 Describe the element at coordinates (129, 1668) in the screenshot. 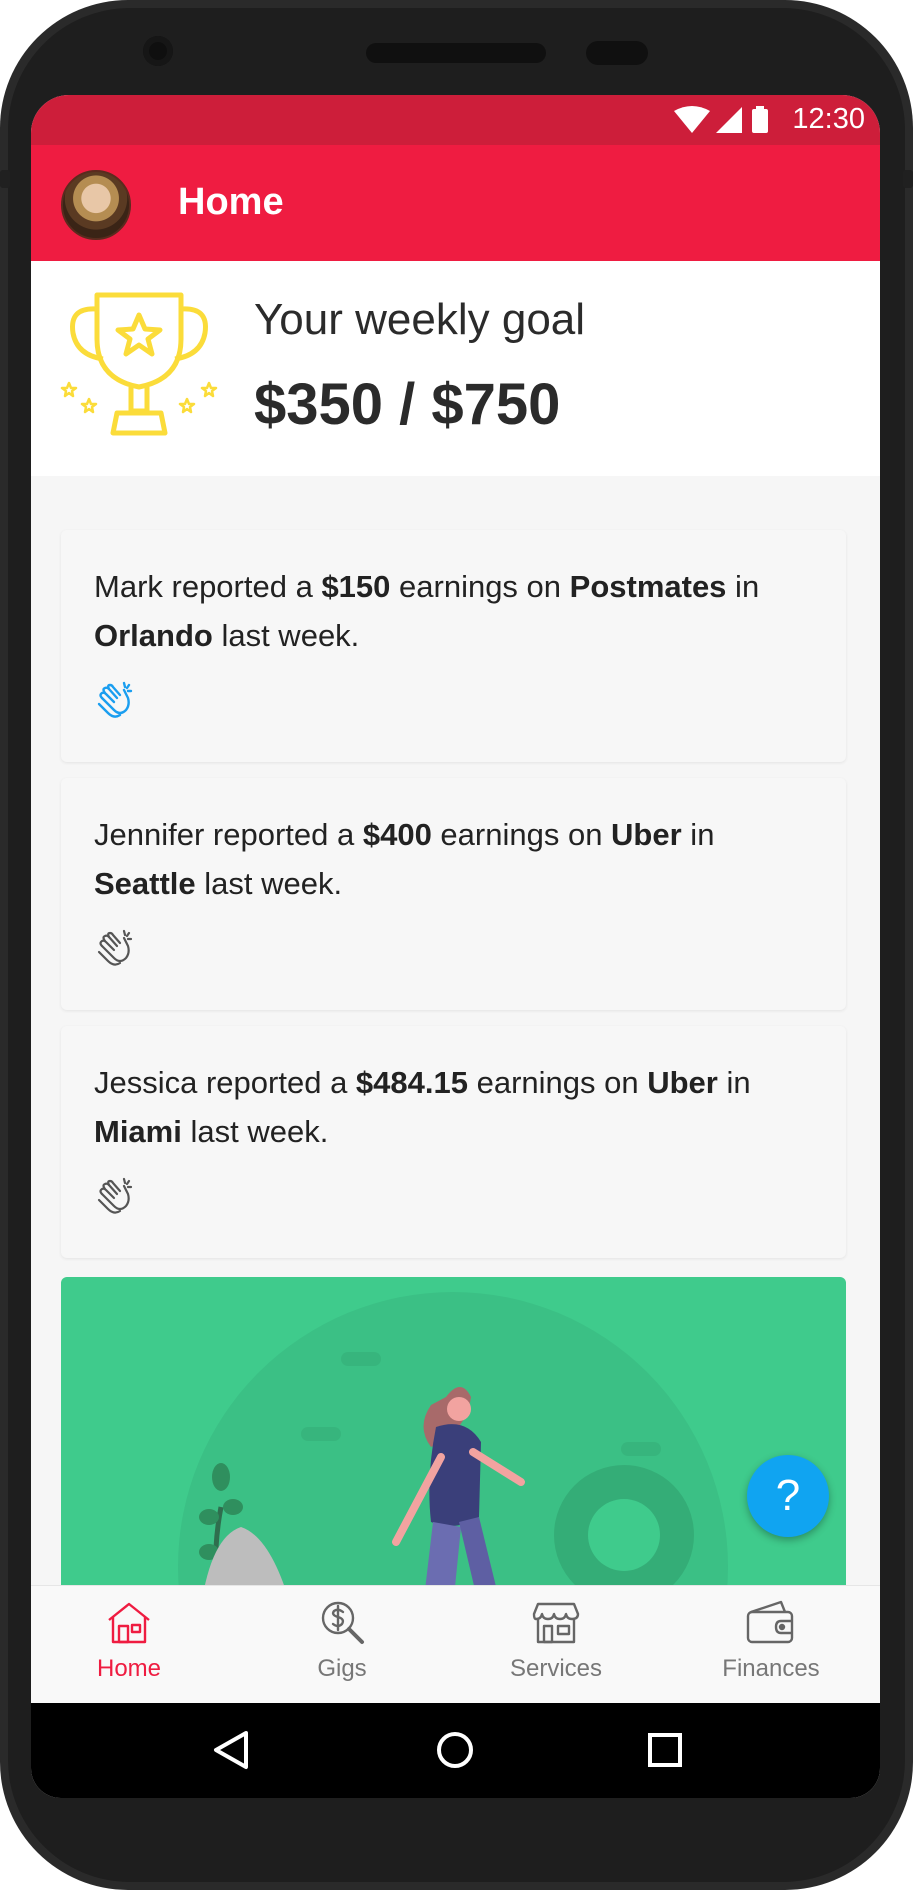

I see `tab-home-label: Home` at that location.